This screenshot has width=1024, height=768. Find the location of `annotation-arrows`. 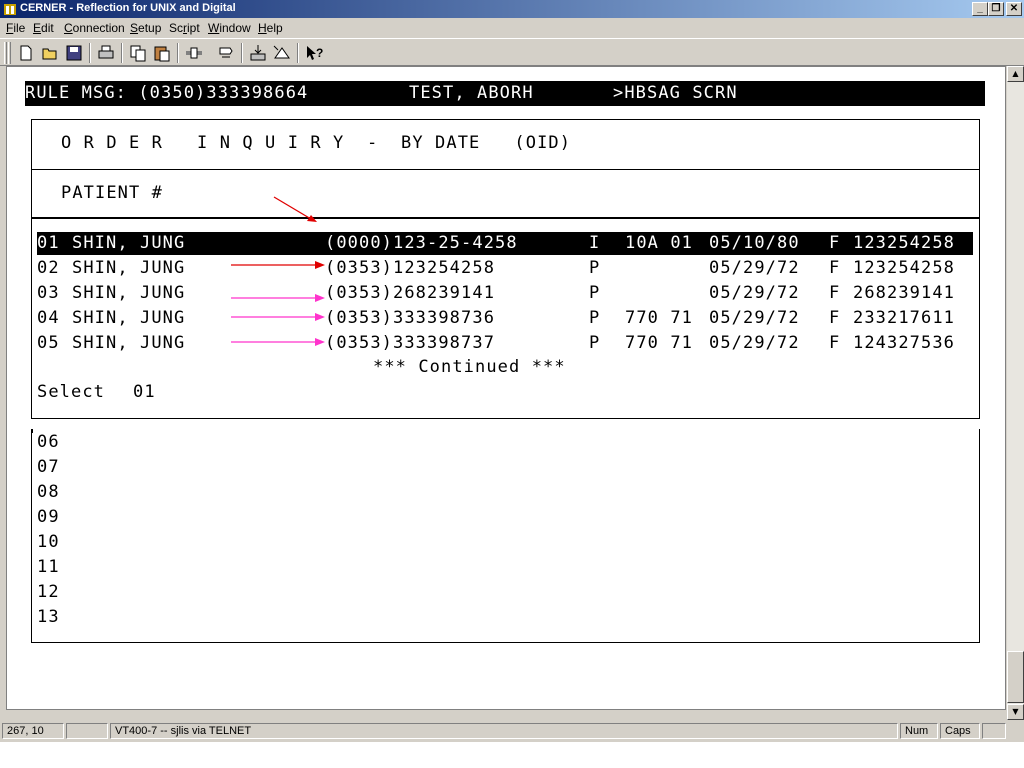

annotation-arrows is located at coordinates (278, 271).